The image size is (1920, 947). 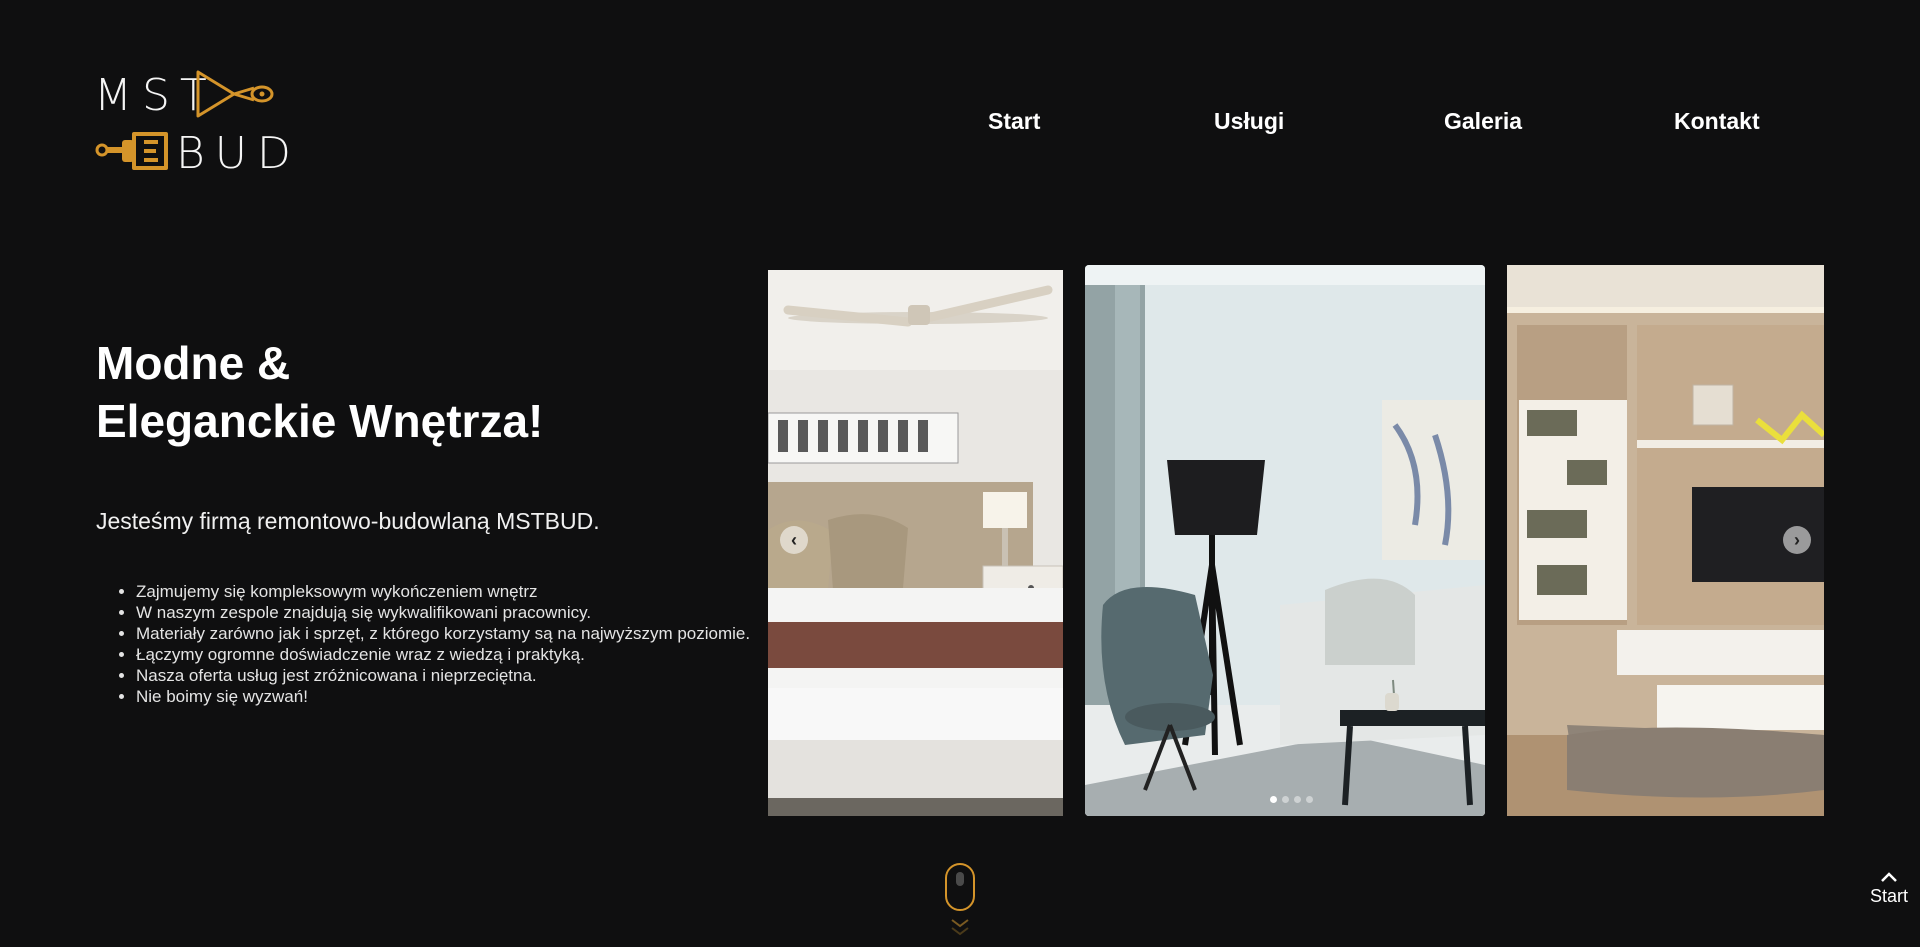 I want to click on slide-bedroom, so click(x=915, y=543).